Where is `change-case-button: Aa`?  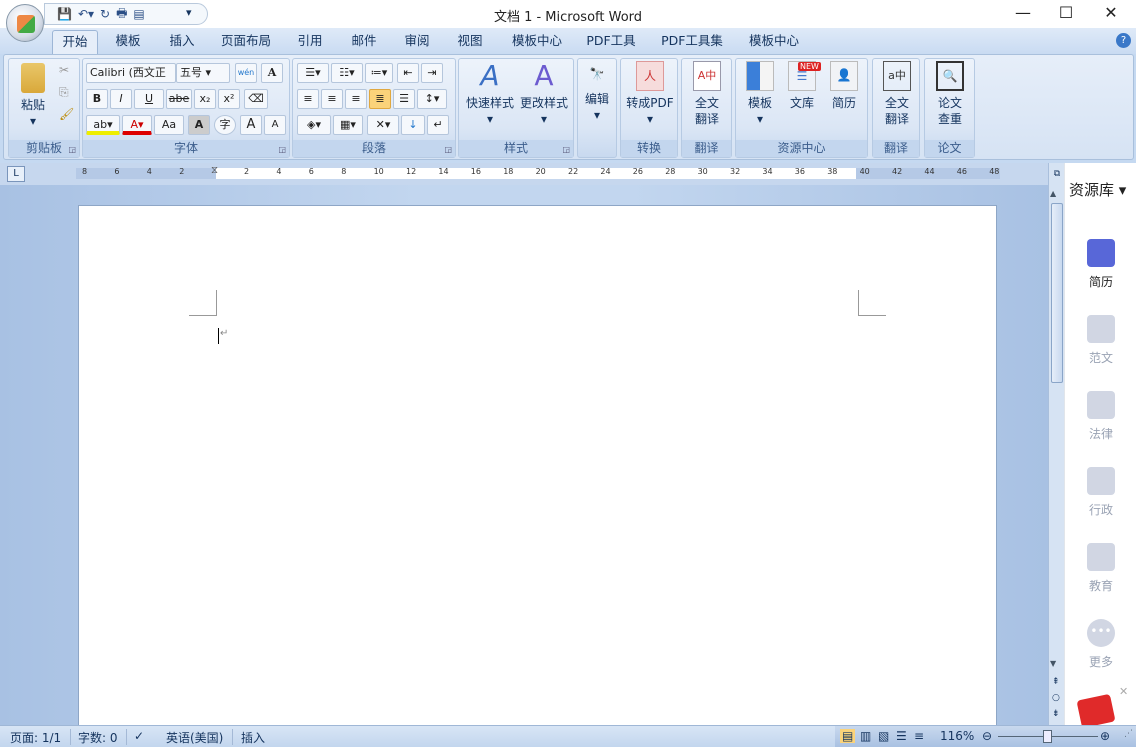
change-case-button: Aa is located at coordinates (169, 125).